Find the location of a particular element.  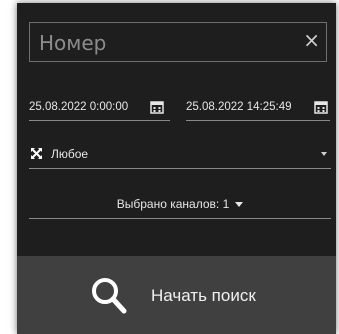

magnifier-icon is located at coordinates (109, 296).